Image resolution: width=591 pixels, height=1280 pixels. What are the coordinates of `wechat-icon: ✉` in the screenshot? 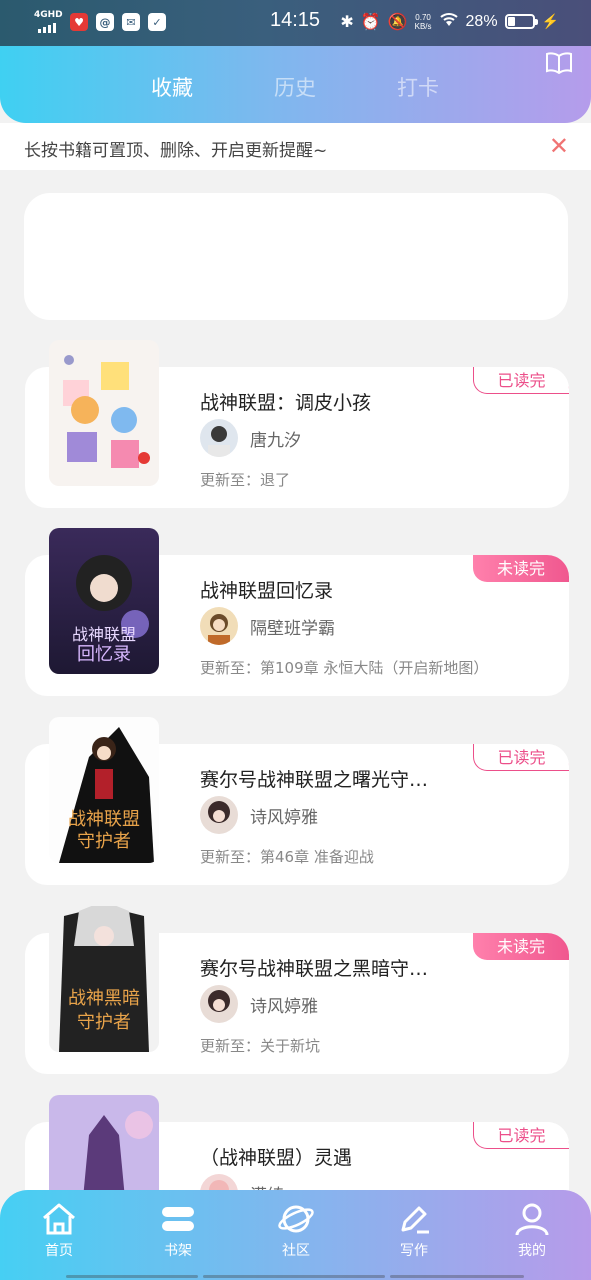 It's located at (131, 22).